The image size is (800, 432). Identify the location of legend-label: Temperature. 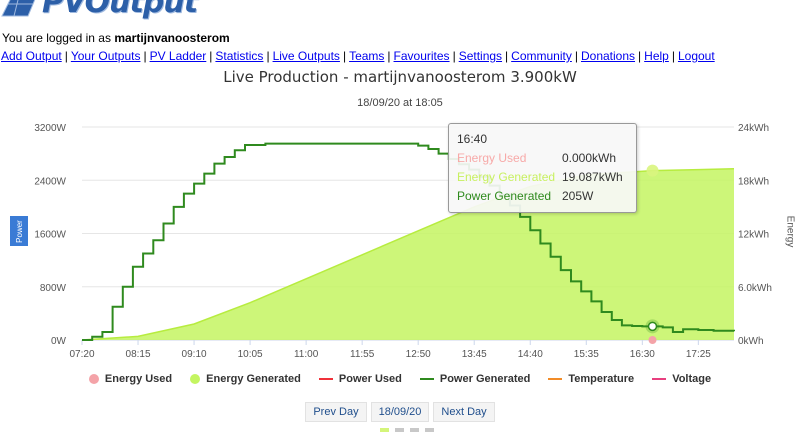
(601, 379).